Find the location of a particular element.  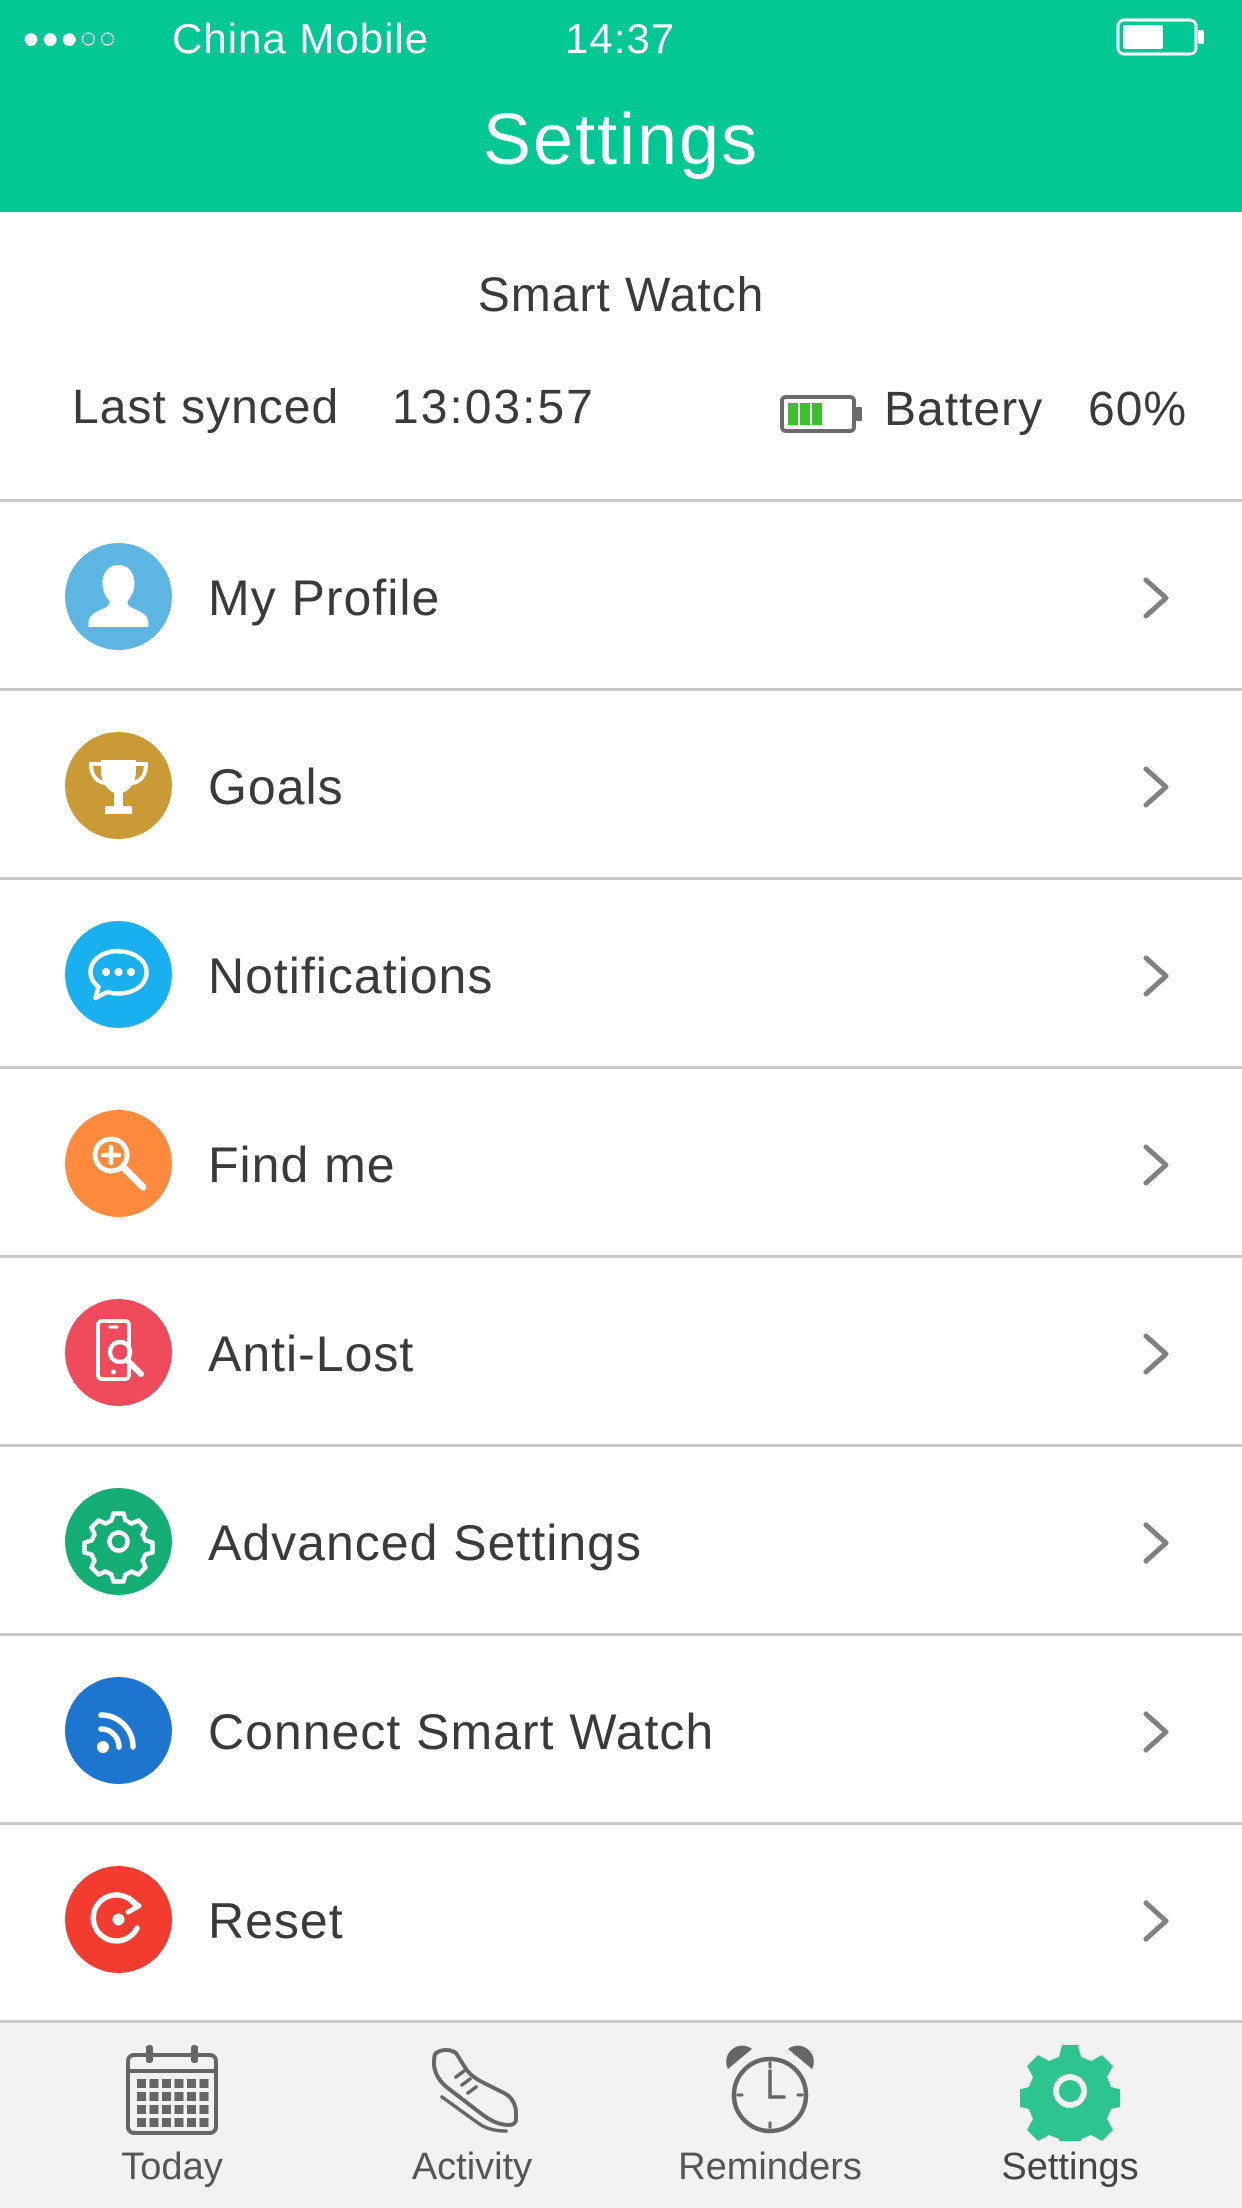

status-time: 14:37 is located at coordinates (620, 38).